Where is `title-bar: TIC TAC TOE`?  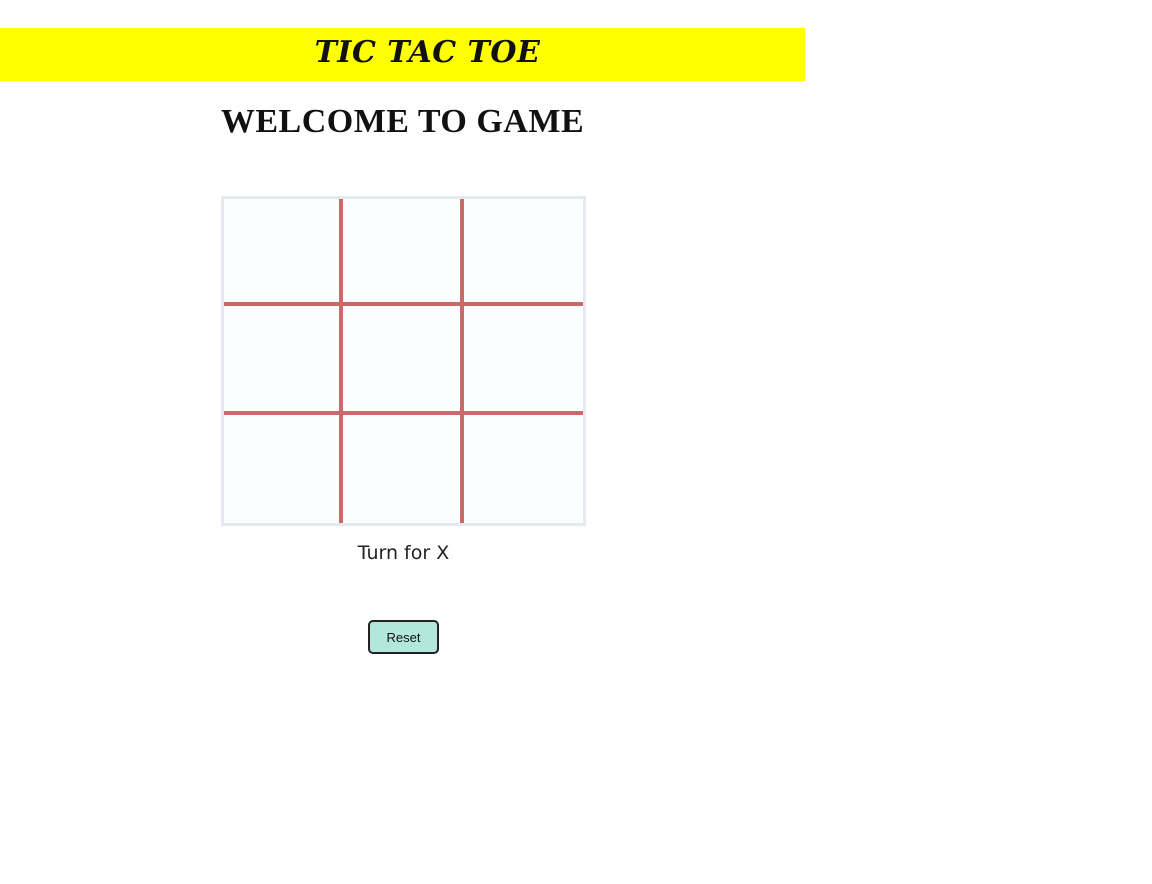
title-bar: TIC TAC TOE is located at coordinates (402, 54).